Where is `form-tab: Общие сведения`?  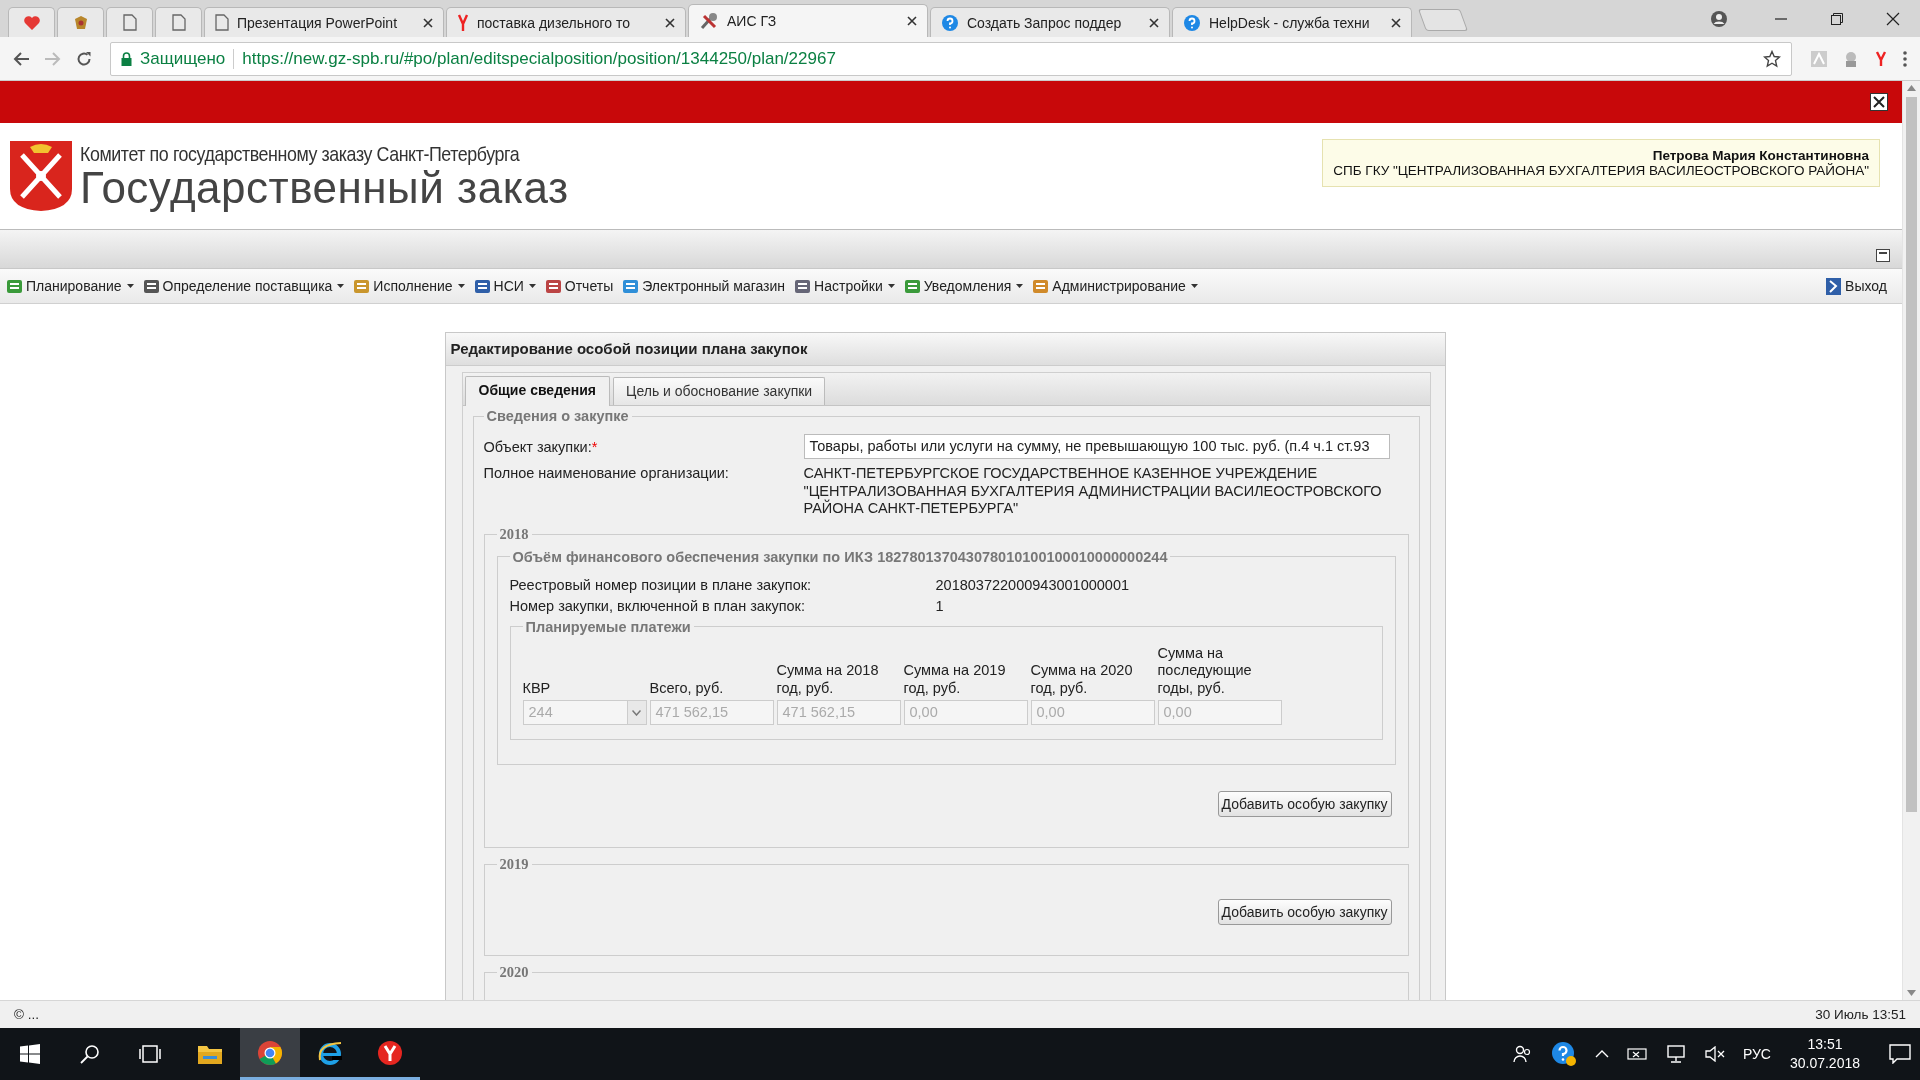
form-tab: Общие сведения is located at coordinates (537, 391).